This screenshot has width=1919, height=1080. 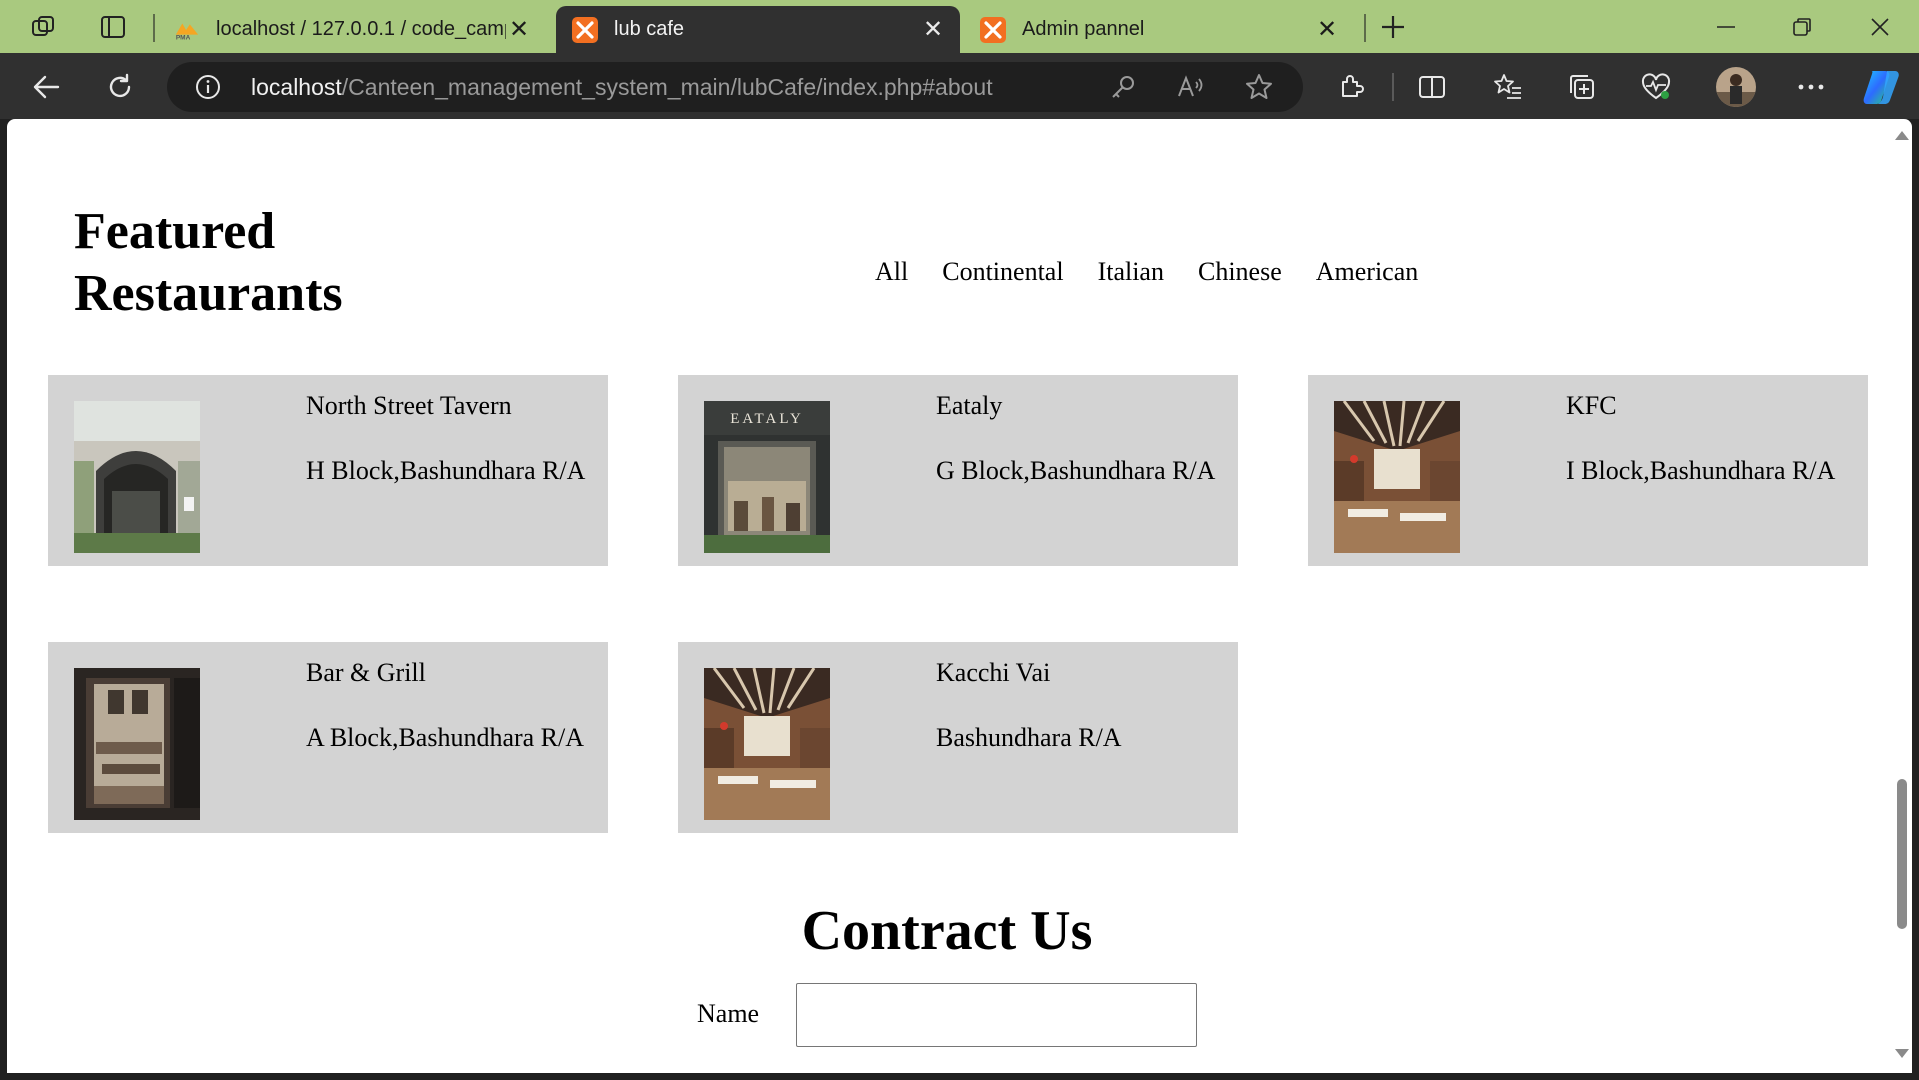 What do you see at coordinates (969, 405) in the screenshot?
I see `restaurant-name: Eataly` at bounding box center [969, 405].